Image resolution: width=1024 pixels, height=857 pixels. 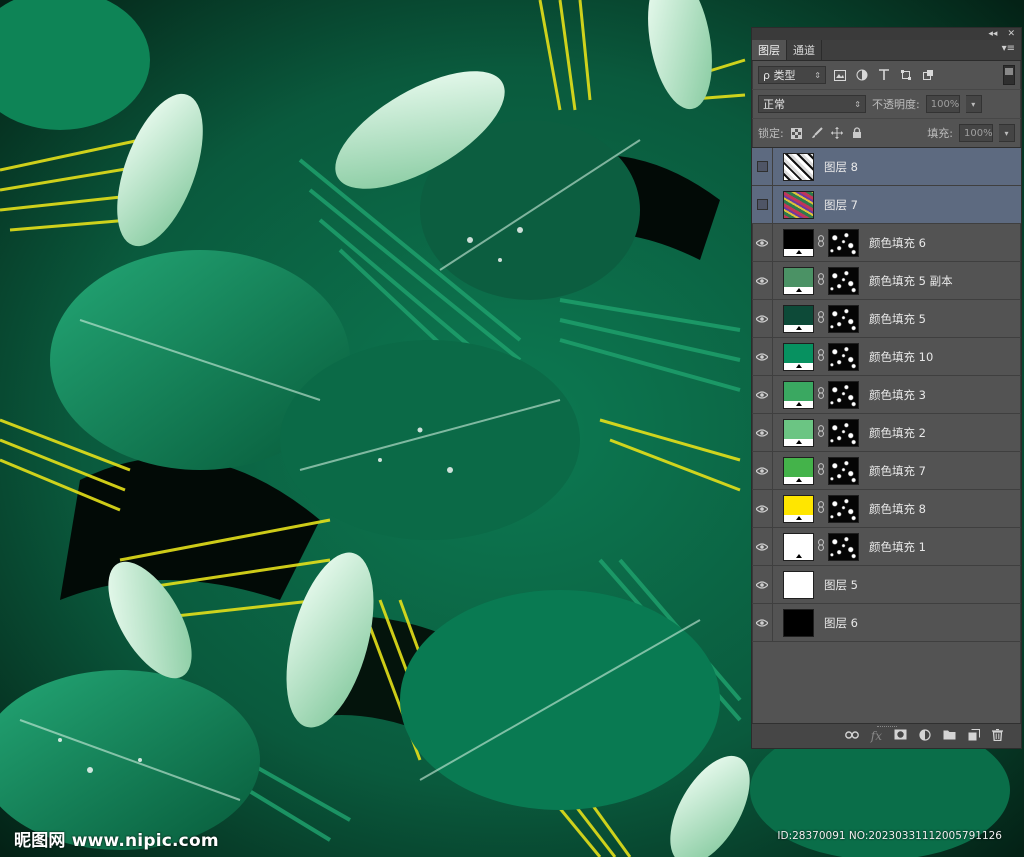 I want to click on filter-kind-select: ρ 类型 ⇕, so click(x=792, y=75).